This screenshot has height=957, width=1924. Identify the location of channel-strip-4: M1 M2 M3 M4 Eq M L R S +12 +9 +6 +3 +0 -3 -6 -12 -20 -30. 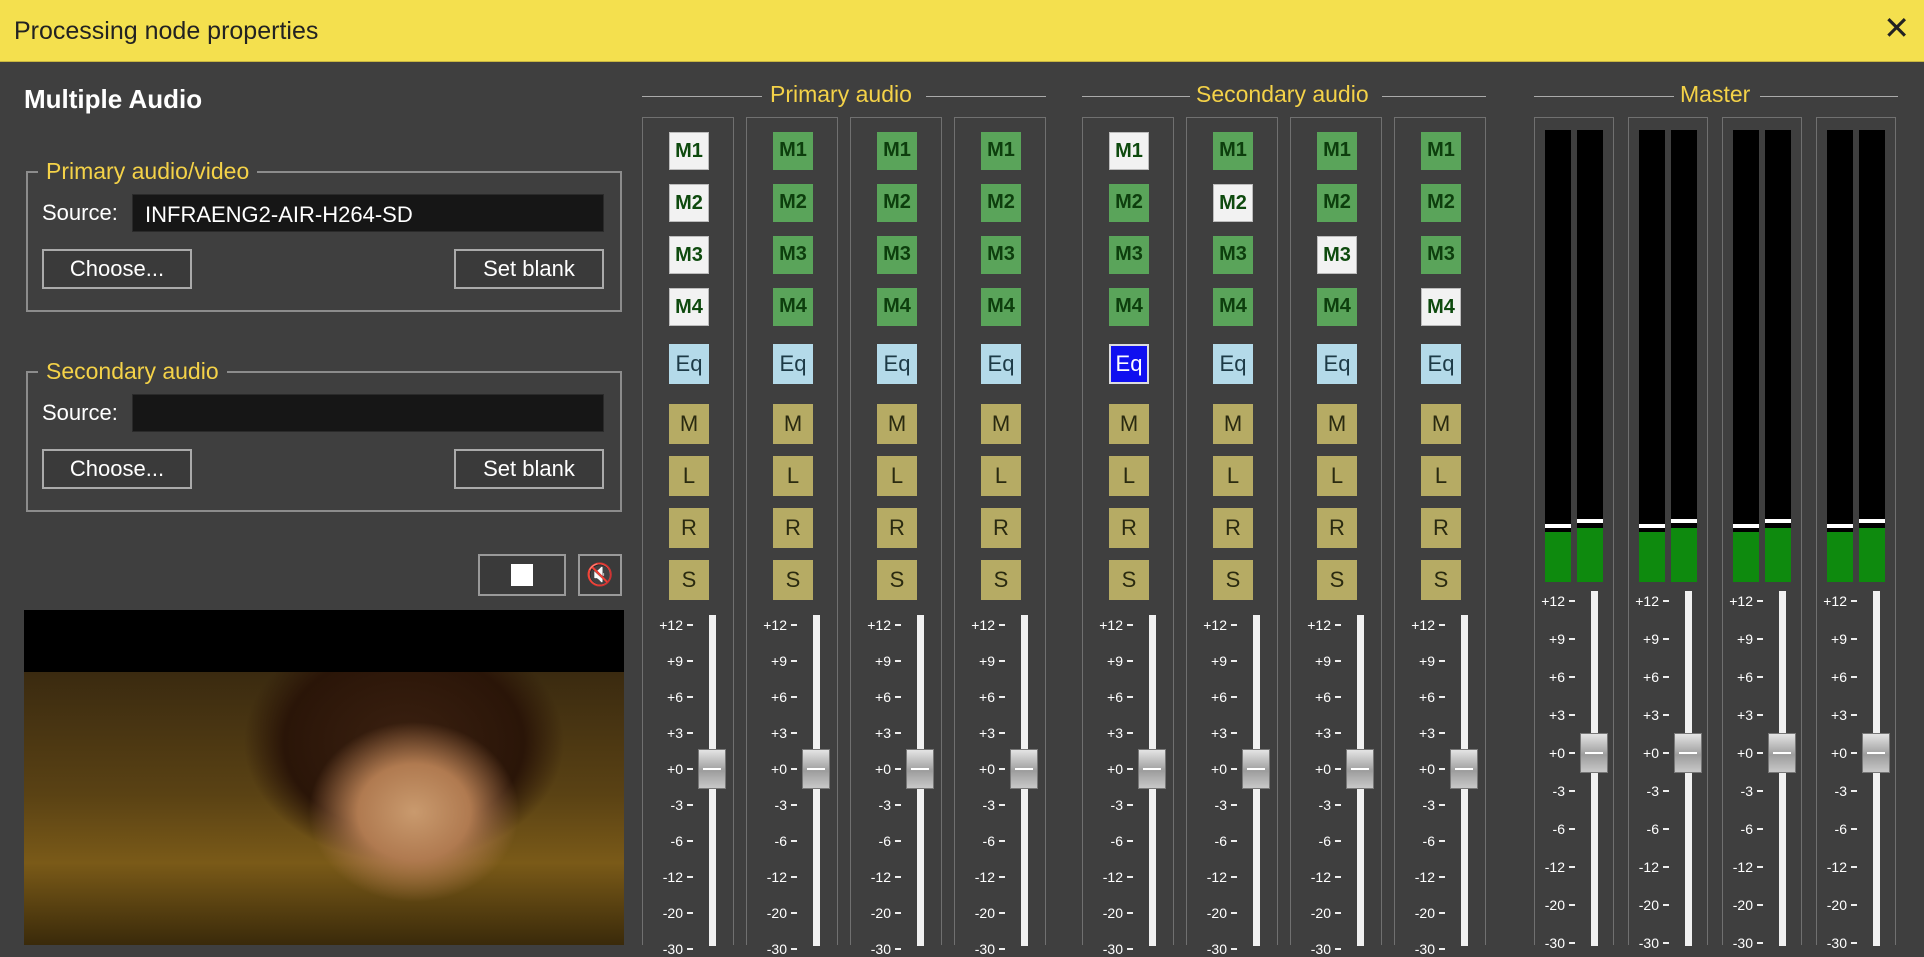
(1000, 537).